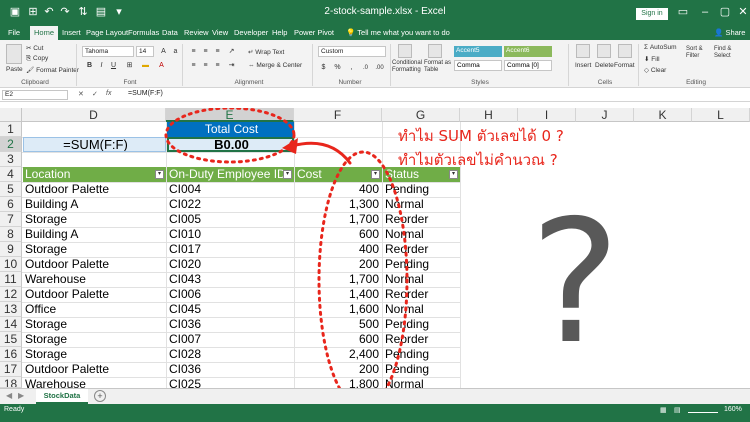  What do you see at coordinates (683, 12) in the screenshot?
I see `ribbon-options-icon: ▭` at bounding box center [683, 12].